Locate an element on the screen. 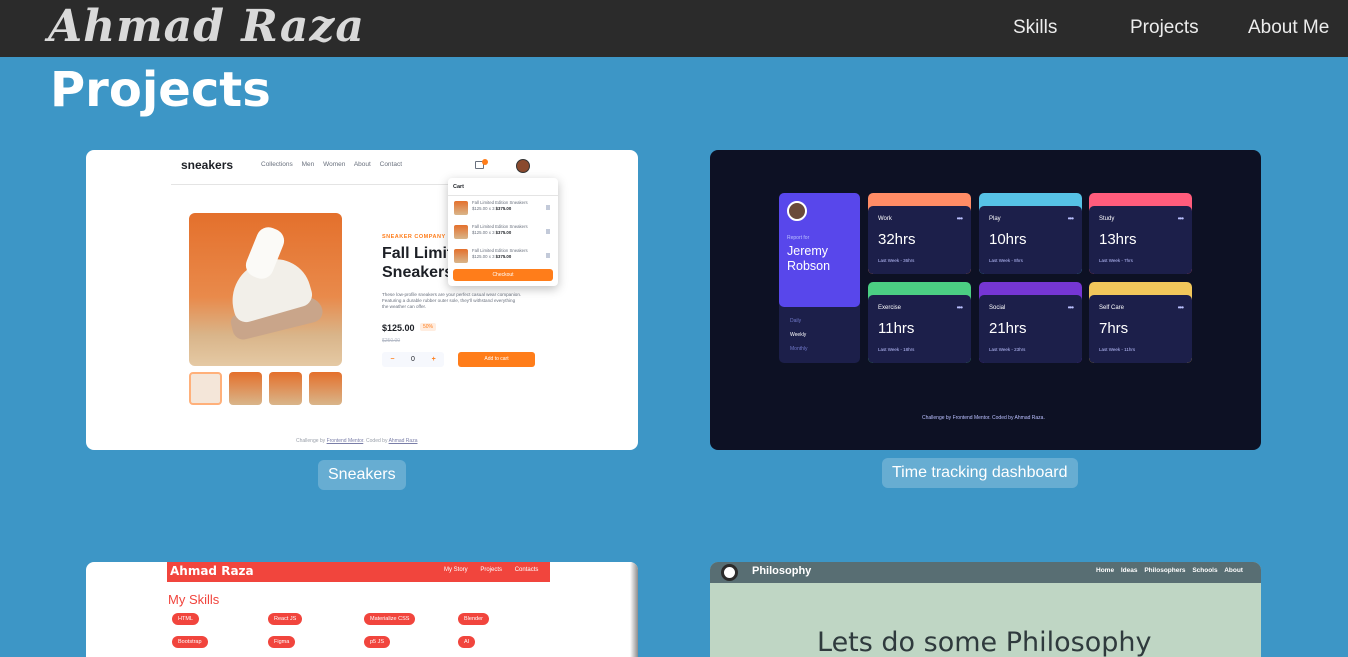 Image resolution: width=1348 pixels, height=657 pixels. philosophy-nav-item: Philosophers is located at coordinates (1165, 570).